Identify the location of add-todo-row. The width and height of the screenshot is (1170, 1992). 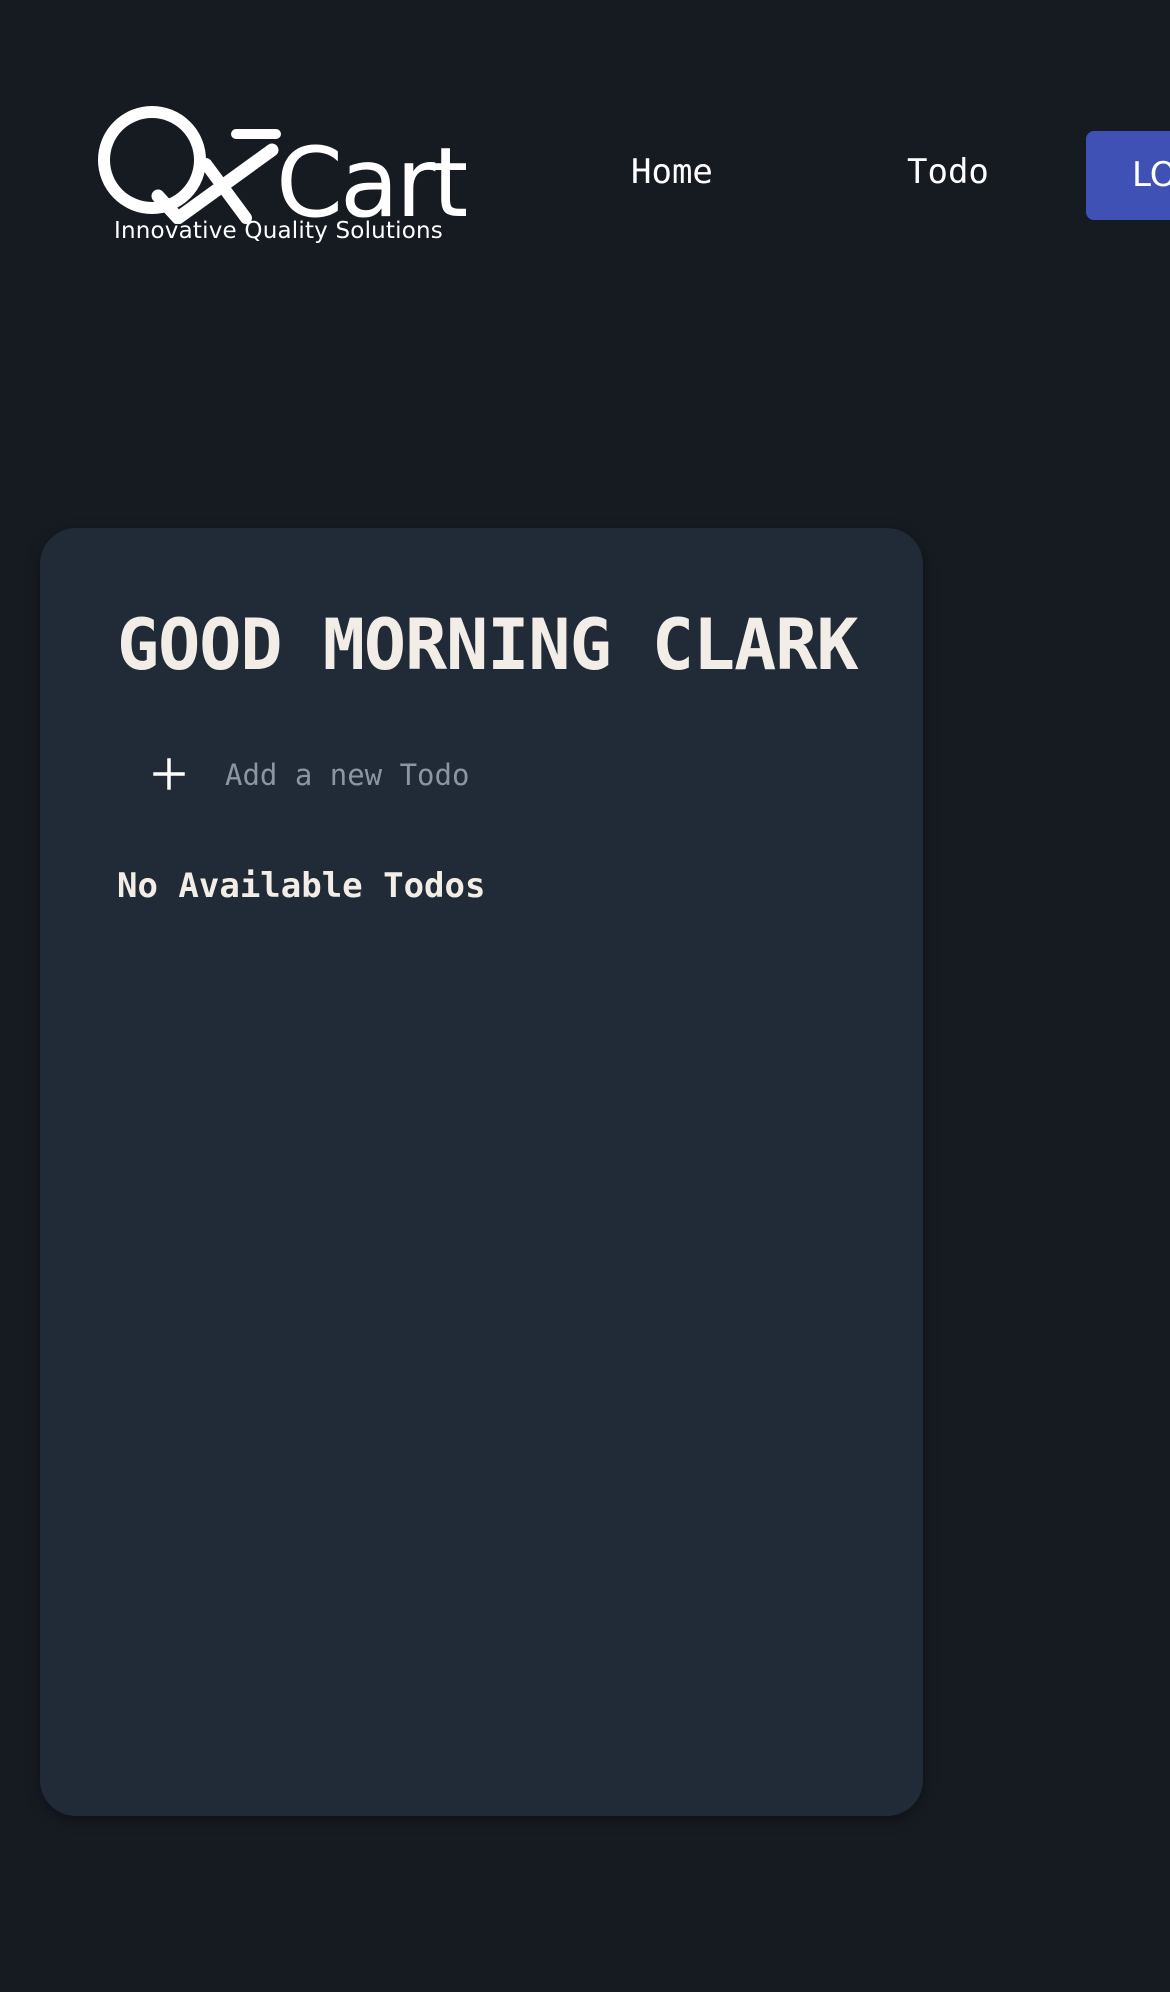
(503, 780).